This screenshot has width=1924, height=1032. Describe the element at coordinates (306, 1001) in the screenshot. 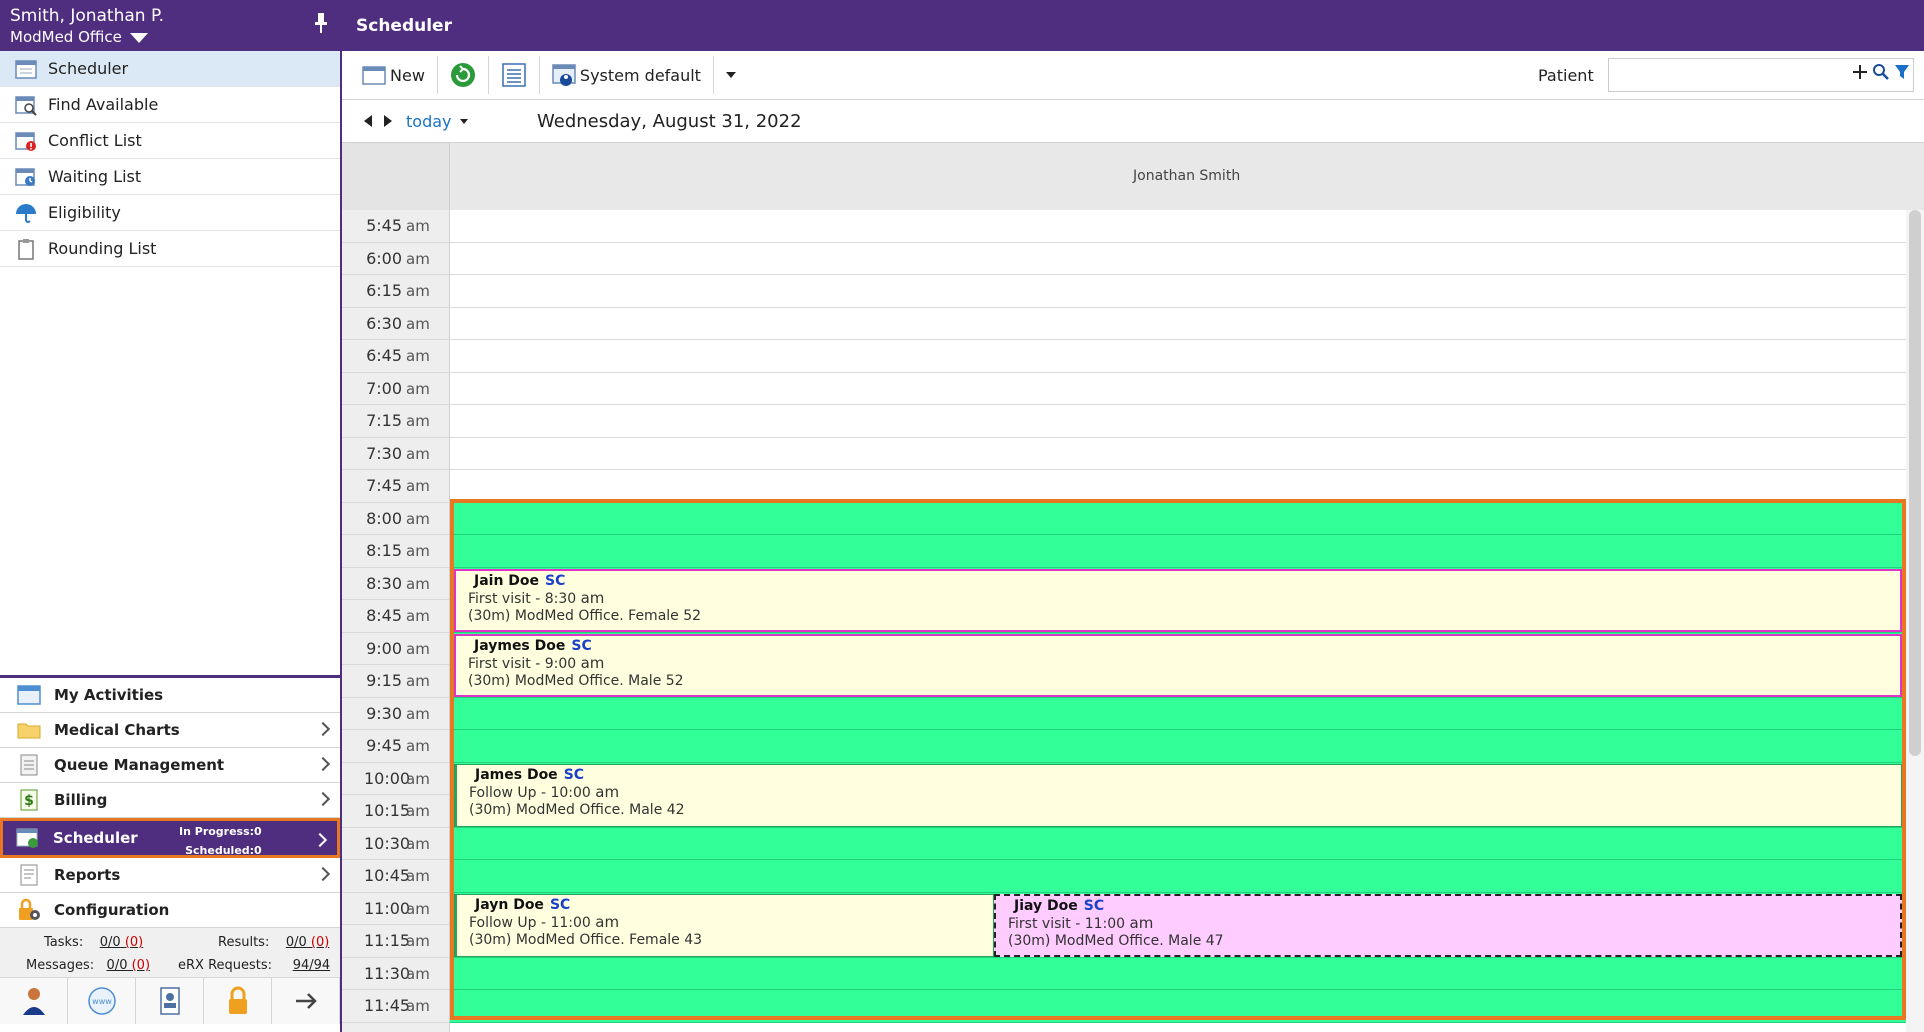

I see `logout-button` at that location.